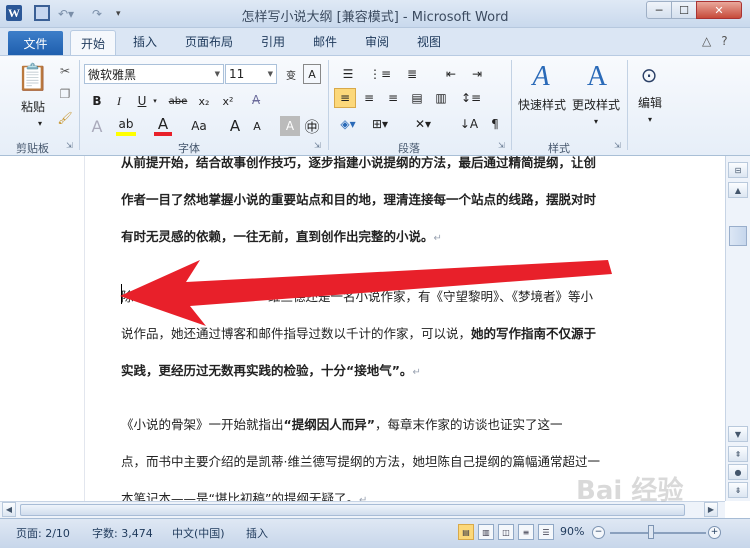 Image resolution: width=750 pixels, height=548 pixels. I want to click on paste-button: 粘贴, so click(33, 106).